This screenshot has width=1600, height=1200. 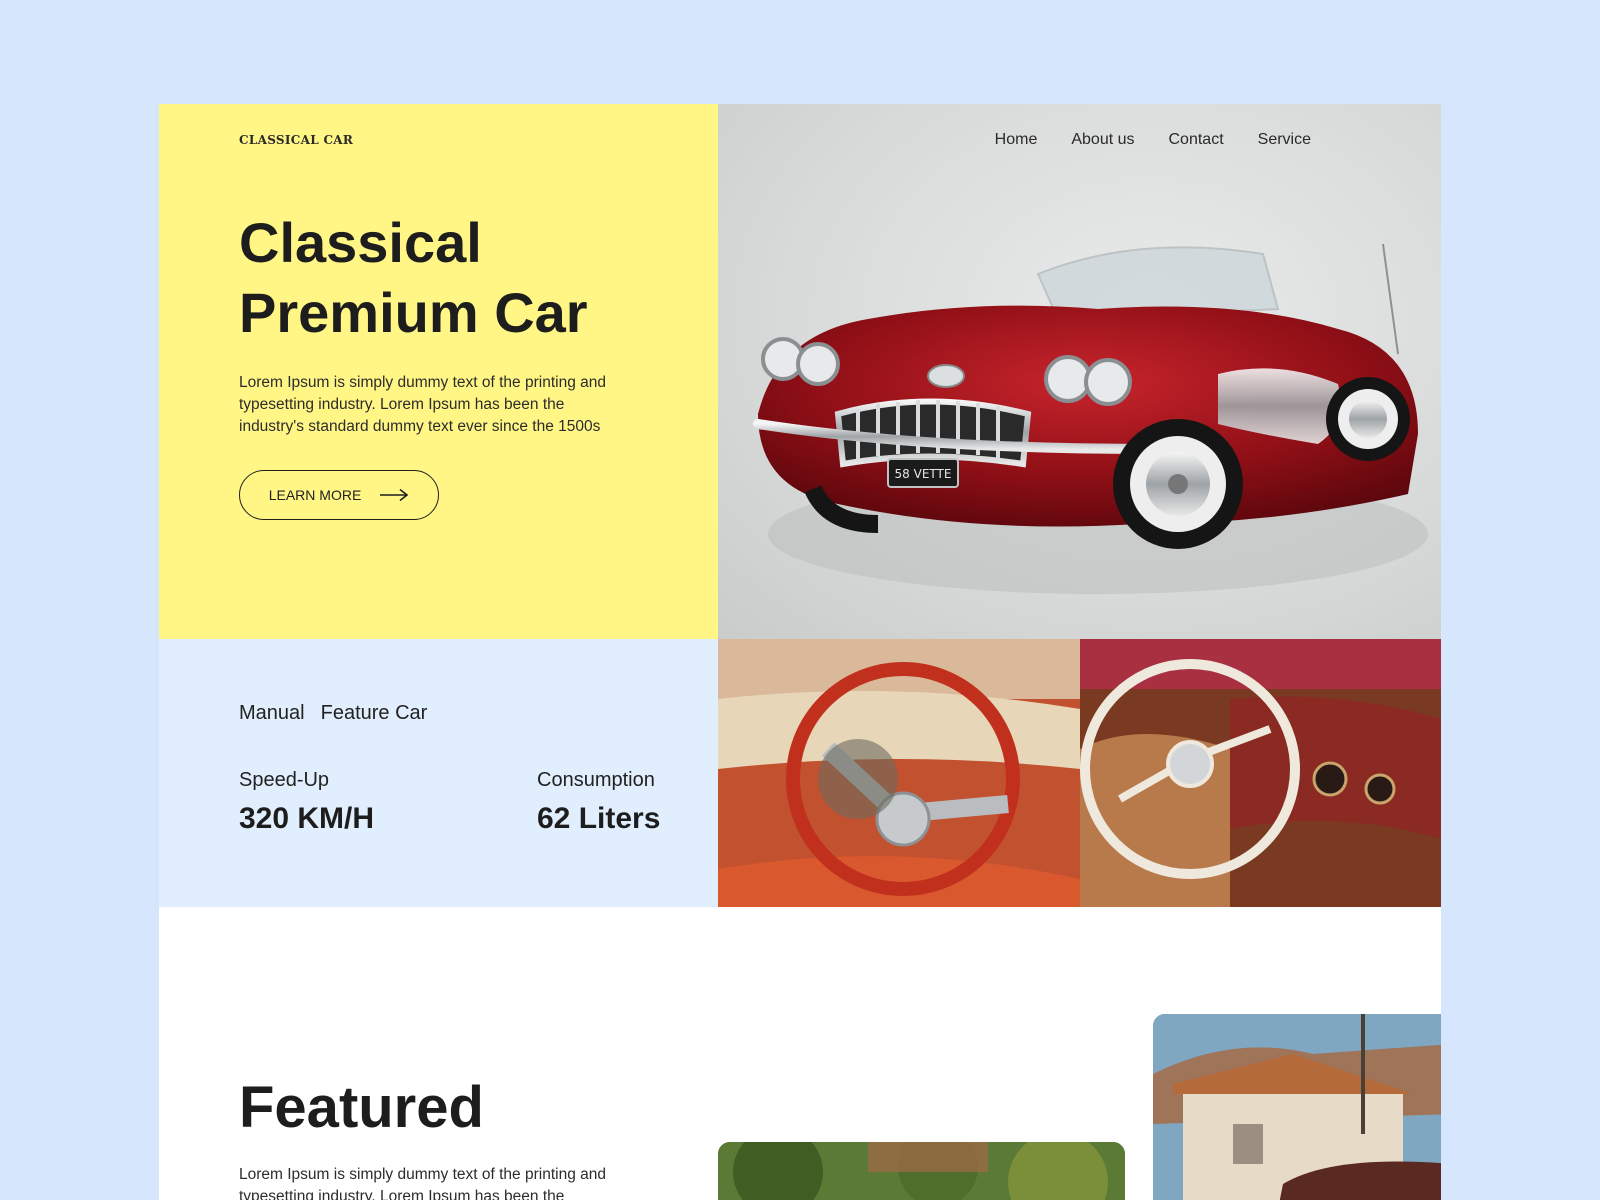 What do you see at coordinates (1153, 140) in the screenshot?
I see `main-nav: Home About us Contact Service` at bounding box center [1153, 140].